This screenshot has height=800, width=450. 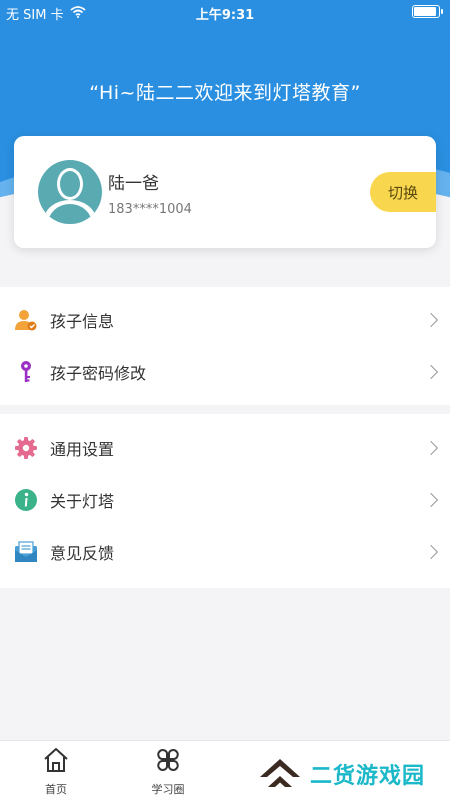 What do you see at coordinates (403, 192) in the screenshot?
I see `switch-account-button: 切换` at bounding box center [403, 192].